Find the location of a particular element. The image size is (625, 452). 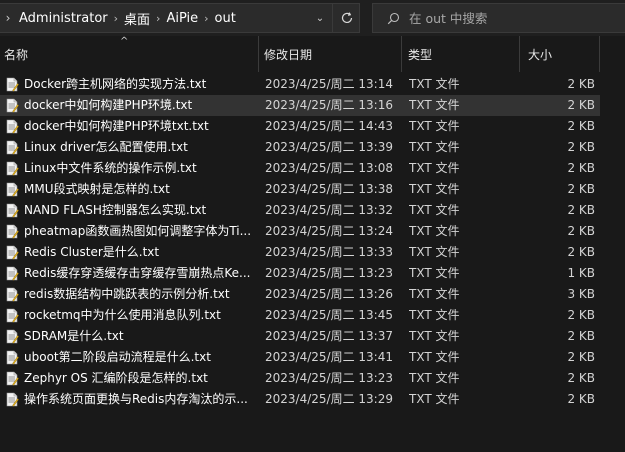

file-modified-date: 2023/4/25/周二 13:37 is located at coordinates (329, 336).